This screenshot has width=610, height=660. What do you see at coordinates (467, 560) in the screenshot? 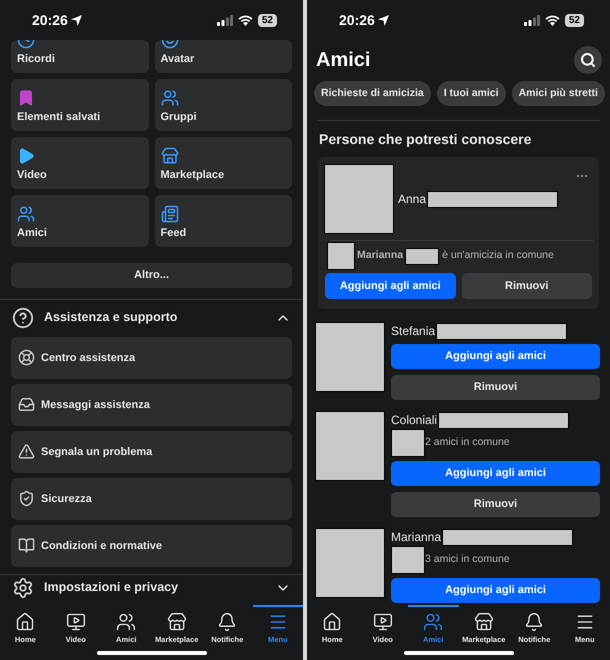
I see `mutual-friends-count: 3 amici in comune` at bounding box center [467, 560].